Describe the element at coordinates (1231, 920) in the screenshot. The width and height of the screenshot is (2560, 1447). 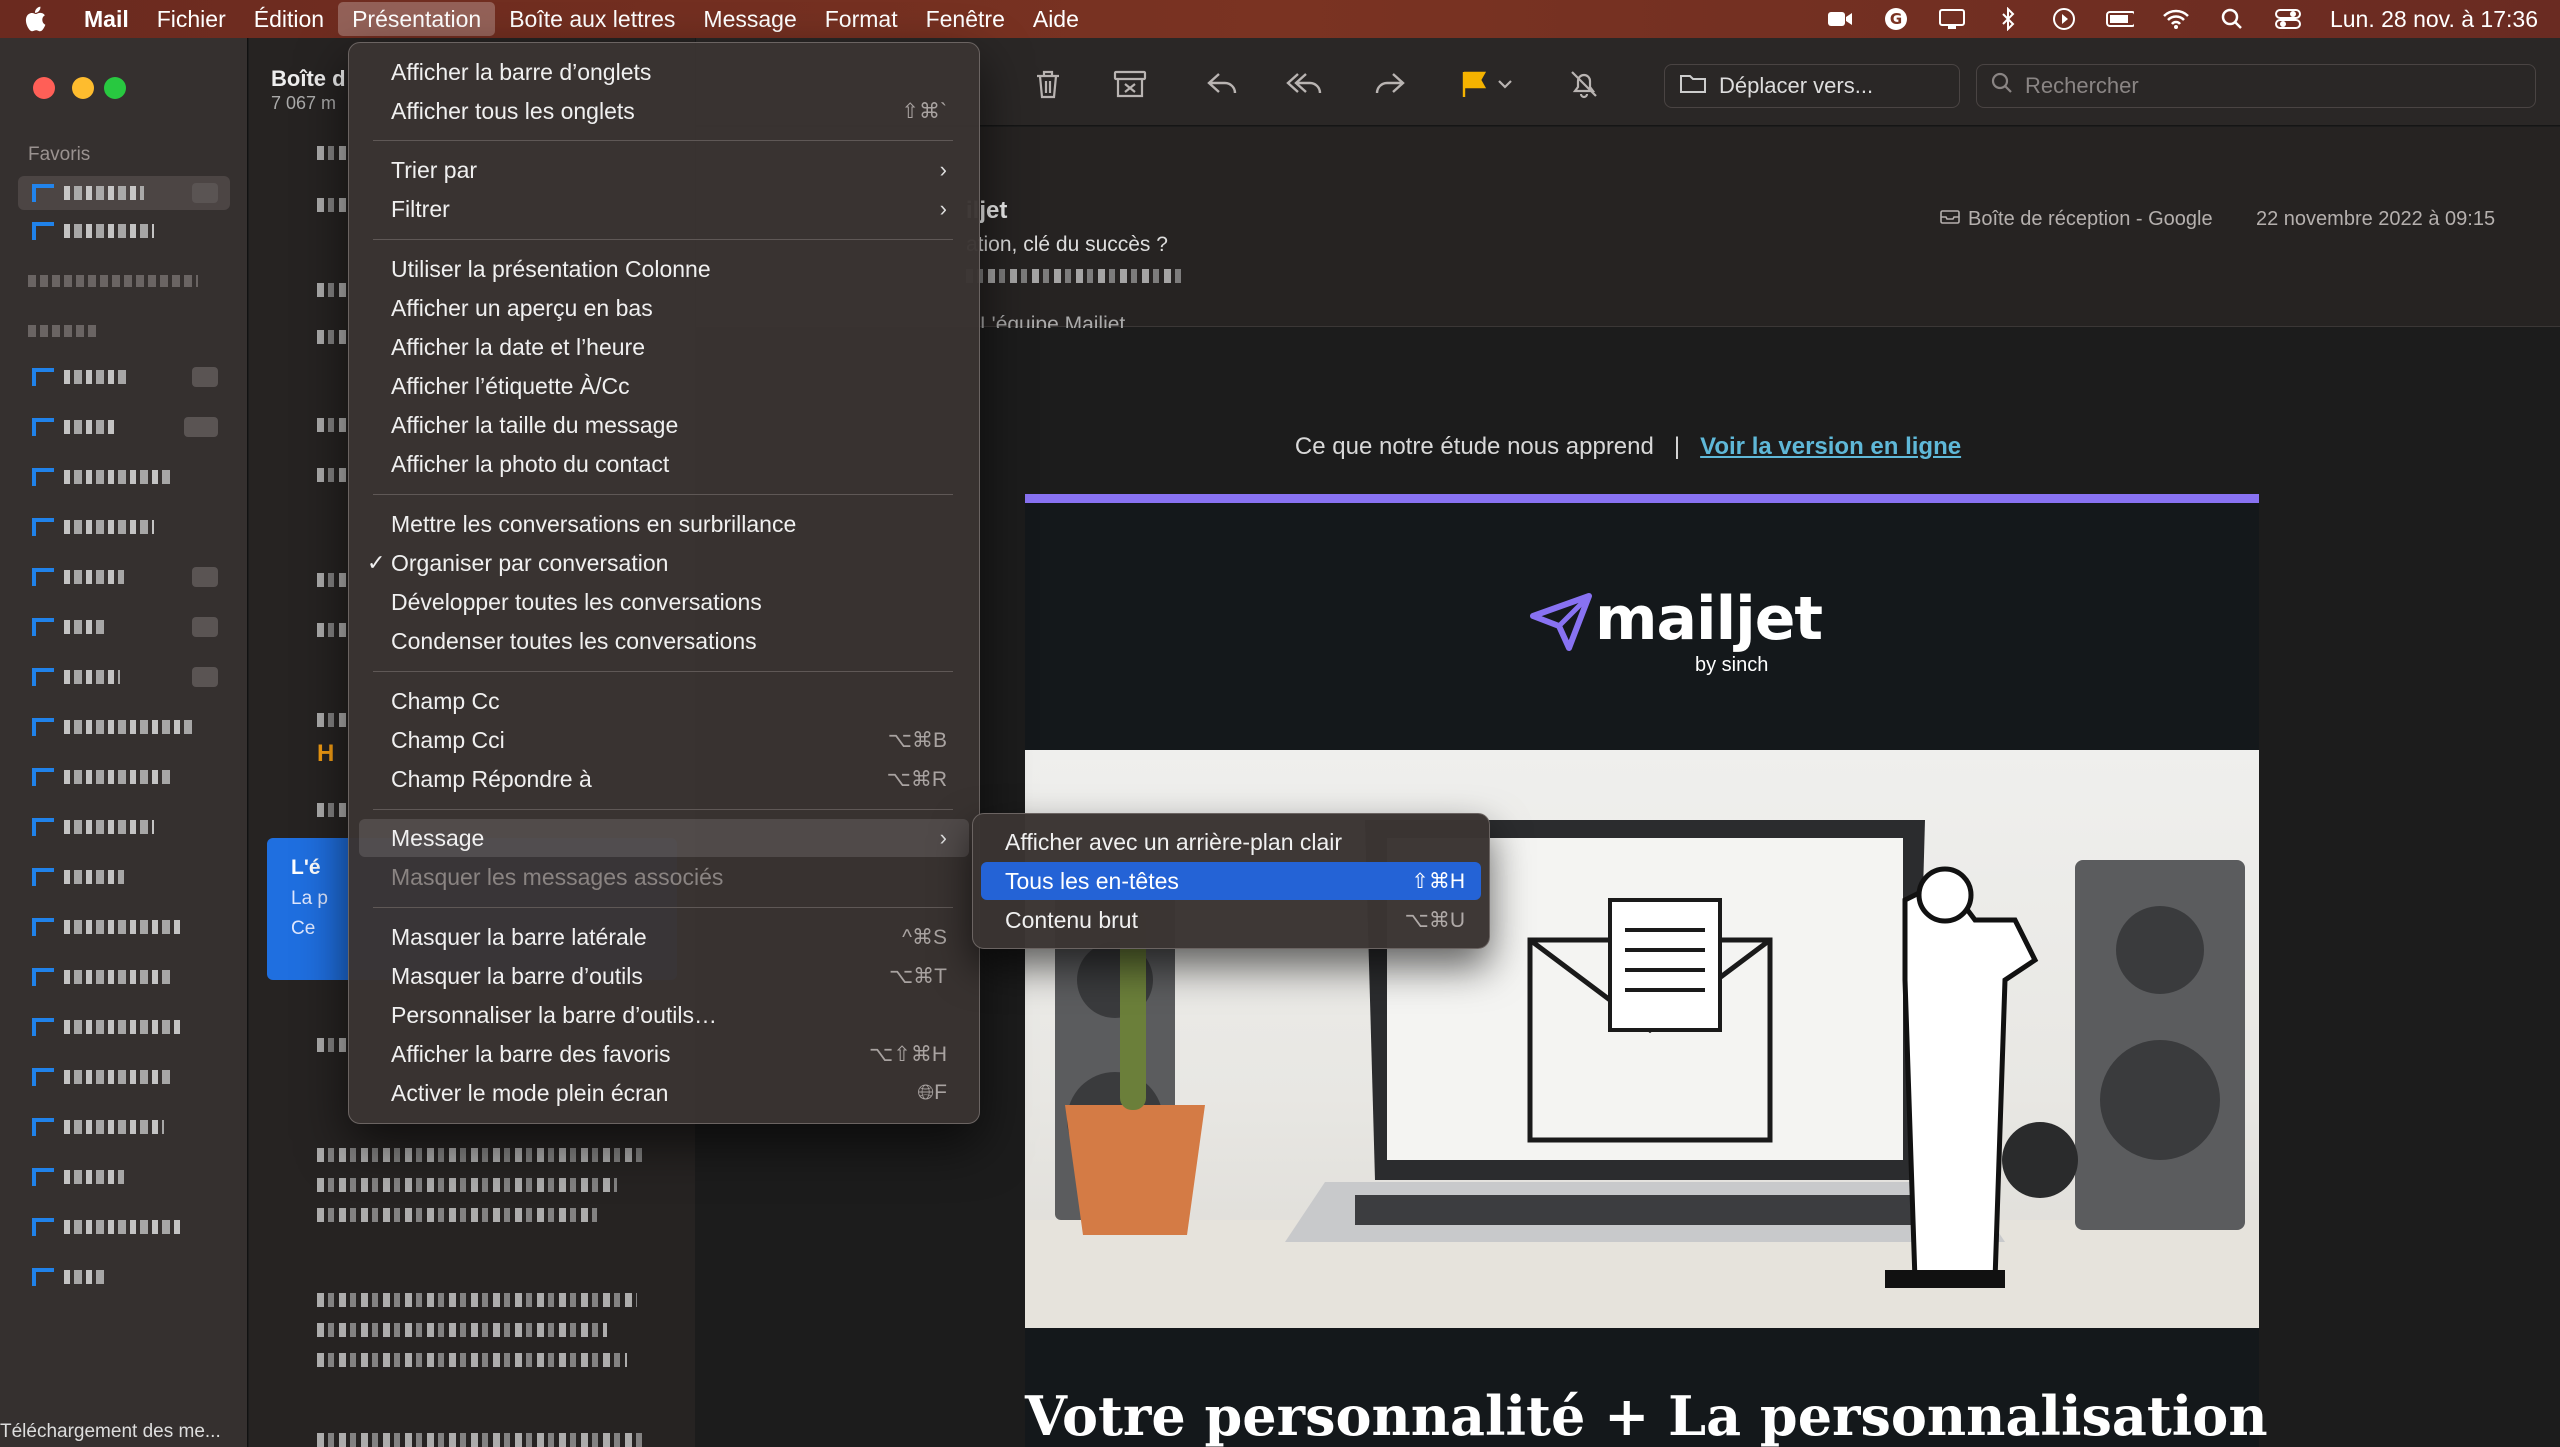
I see `submenu-item-raw-source: Contenu brut ⌥⌘U` at that location.